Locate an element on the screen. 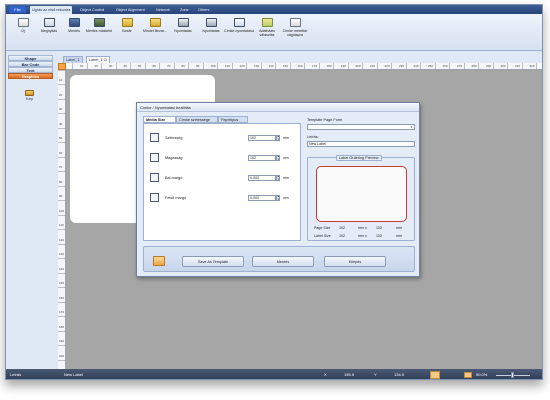 The height and width of the screenshot is (400, 550). ruler-number: 20 is located at coordinates (96, 66).